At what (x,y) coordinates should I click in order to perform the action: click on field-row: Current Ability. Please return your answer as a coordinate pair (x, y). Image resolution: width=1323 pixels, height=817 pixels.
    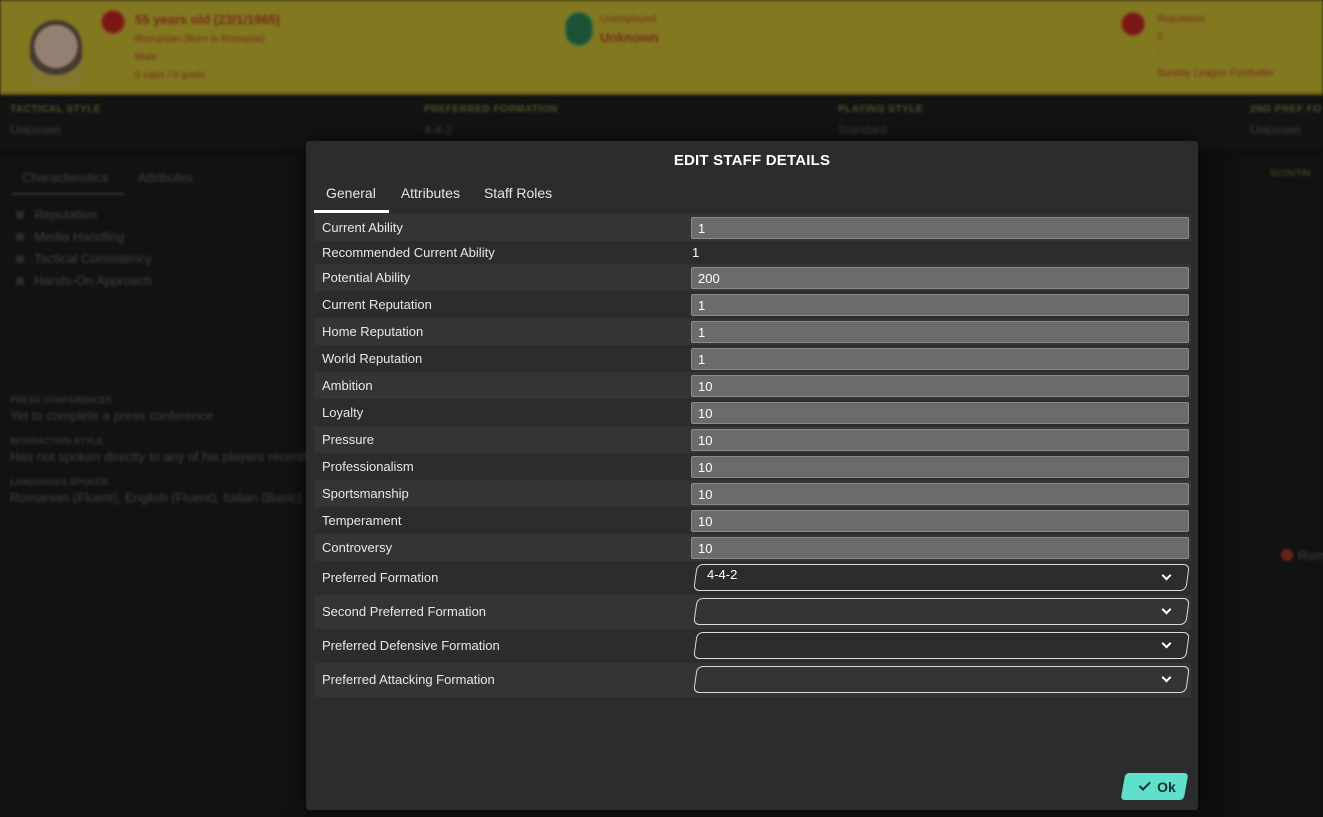
    Looking at the image, I should click on (752, 227).